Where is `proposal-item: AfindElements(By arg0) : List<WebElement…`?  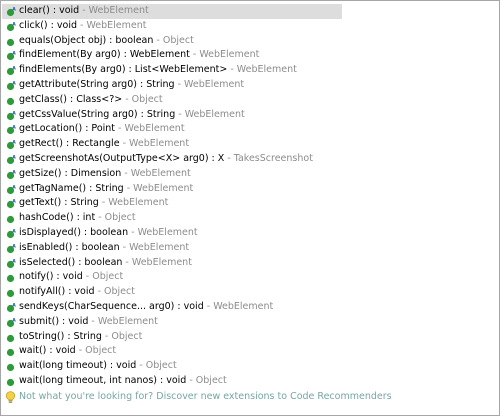
proposal-item: AfindElements(By arg0) : List<WebElement… is located at coordinates (250, 70).